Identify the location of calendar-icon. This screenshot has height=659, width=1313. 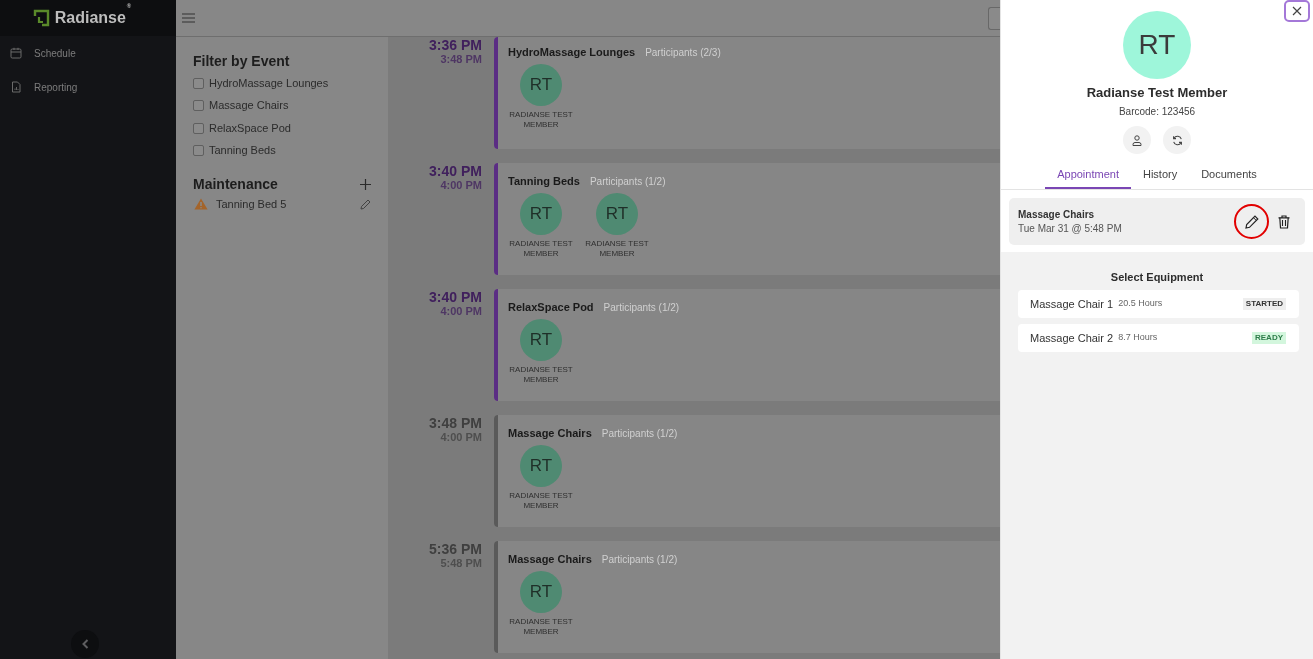
(16, 53).